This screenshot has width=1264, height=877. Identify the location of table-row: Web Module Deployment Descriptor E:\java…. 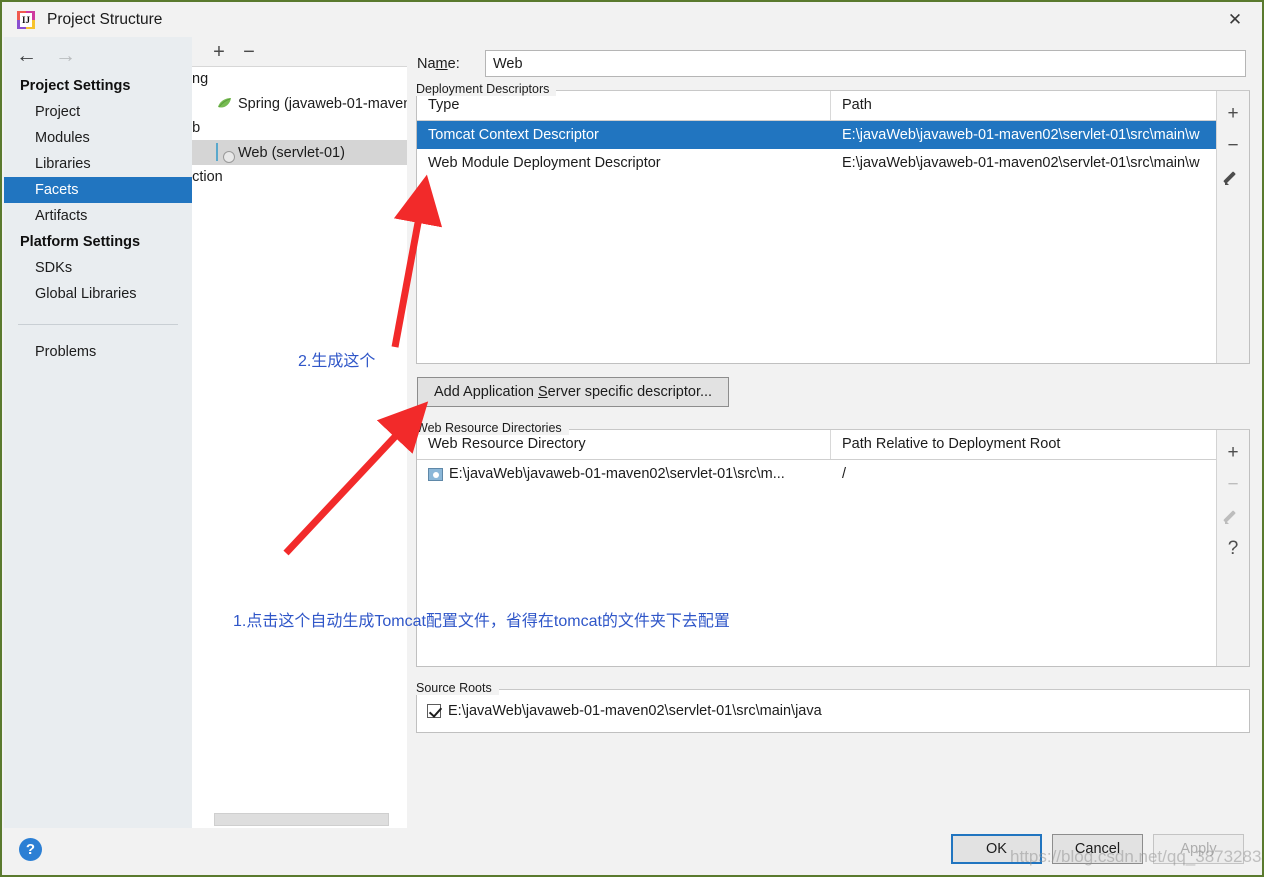
(816, 163).